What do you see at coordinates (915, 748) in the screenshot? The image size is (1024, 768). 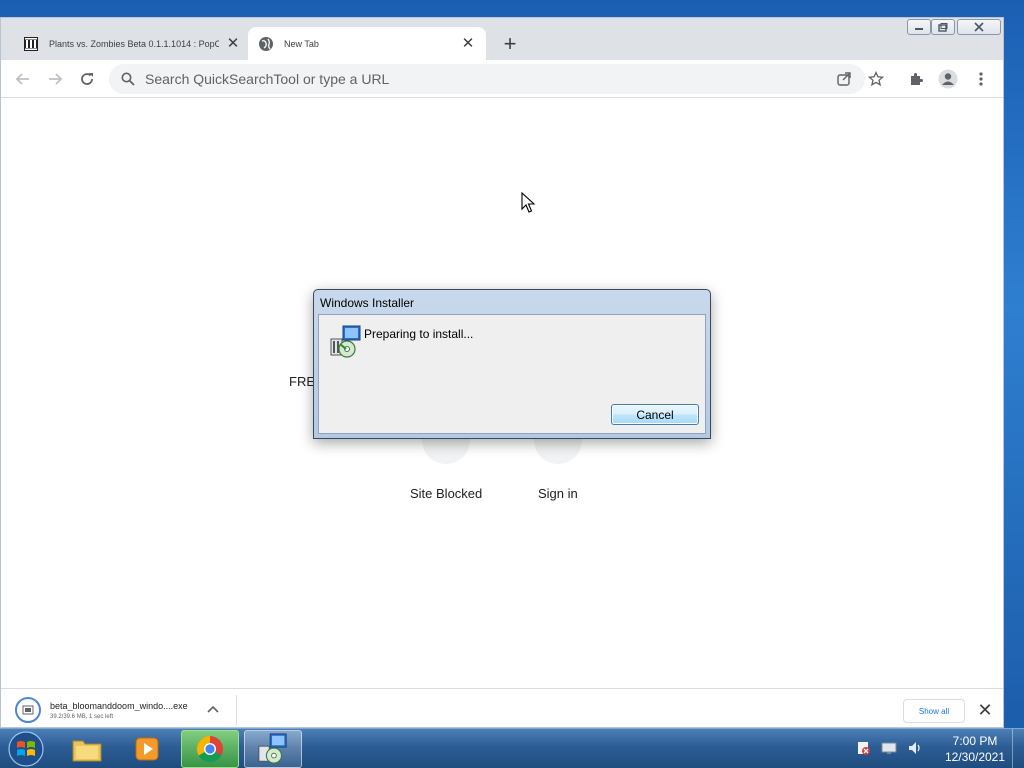 I see `volume-icon` at bounding box center [915, 748].